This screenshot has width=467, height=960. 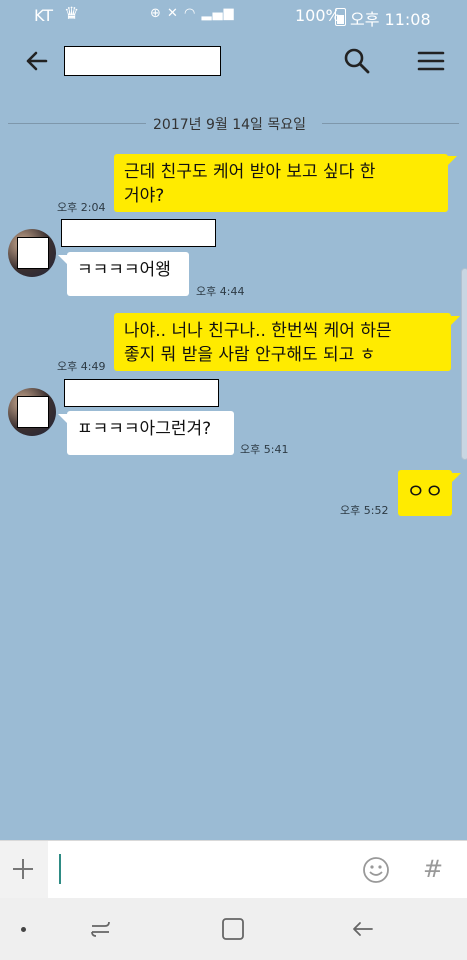 What do you see at coordinates (281, 183) in the screenshot?
I see `my-message-bubble: 근데 친구도 케어 받아 보고 싶다 한 거야?` at bounding box center [281, 183].